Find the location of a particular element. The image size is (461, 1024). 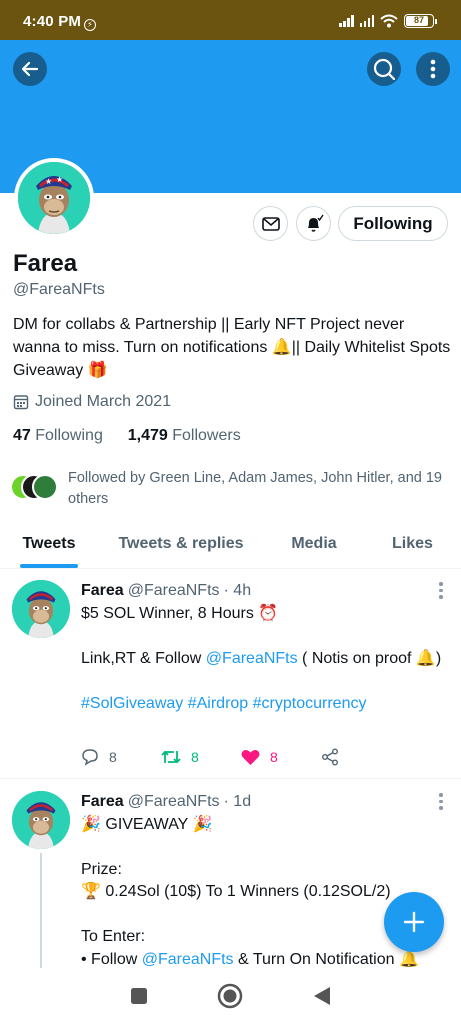

tweet-line: $5 SOL Winner, 8 Hours ⏰ is located at coordinates (266, 614).